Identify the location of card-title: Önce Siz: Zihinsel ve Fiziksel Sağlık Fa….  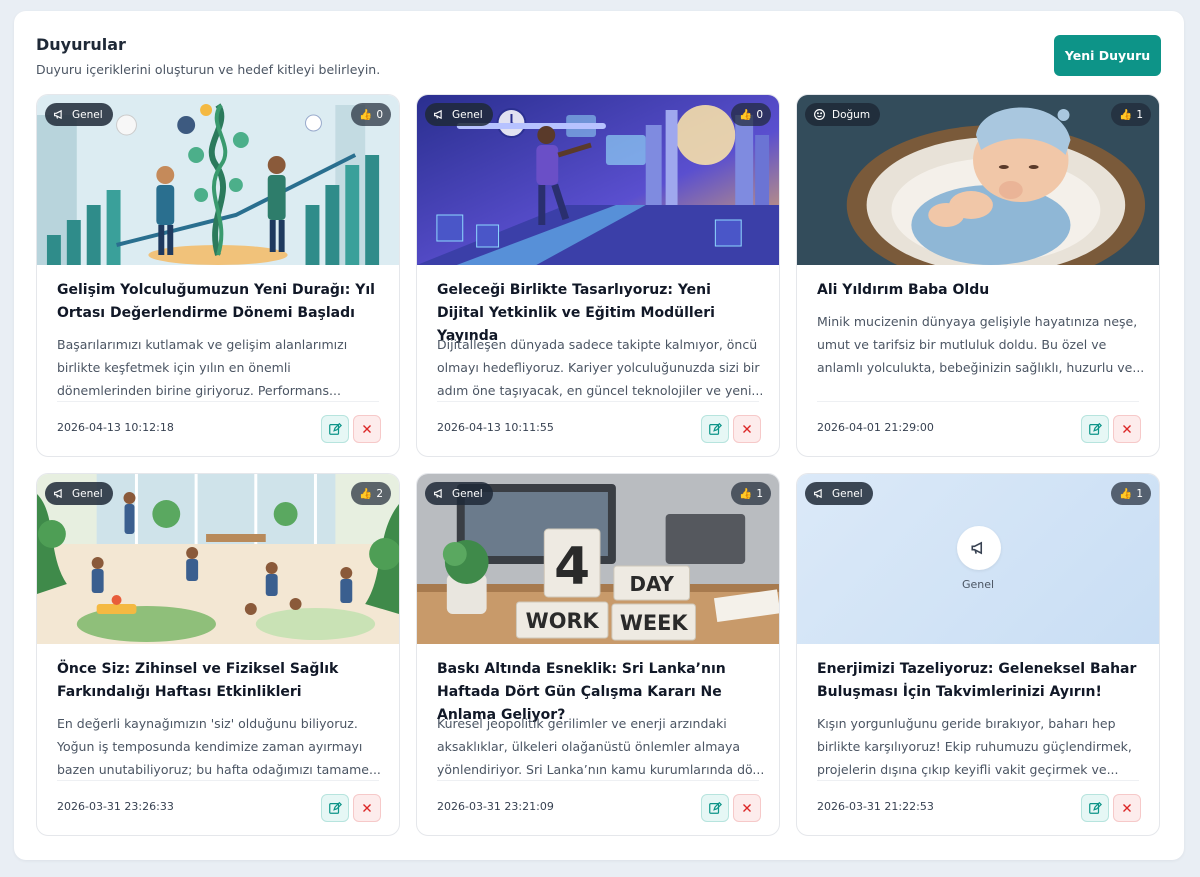
(198, 680).